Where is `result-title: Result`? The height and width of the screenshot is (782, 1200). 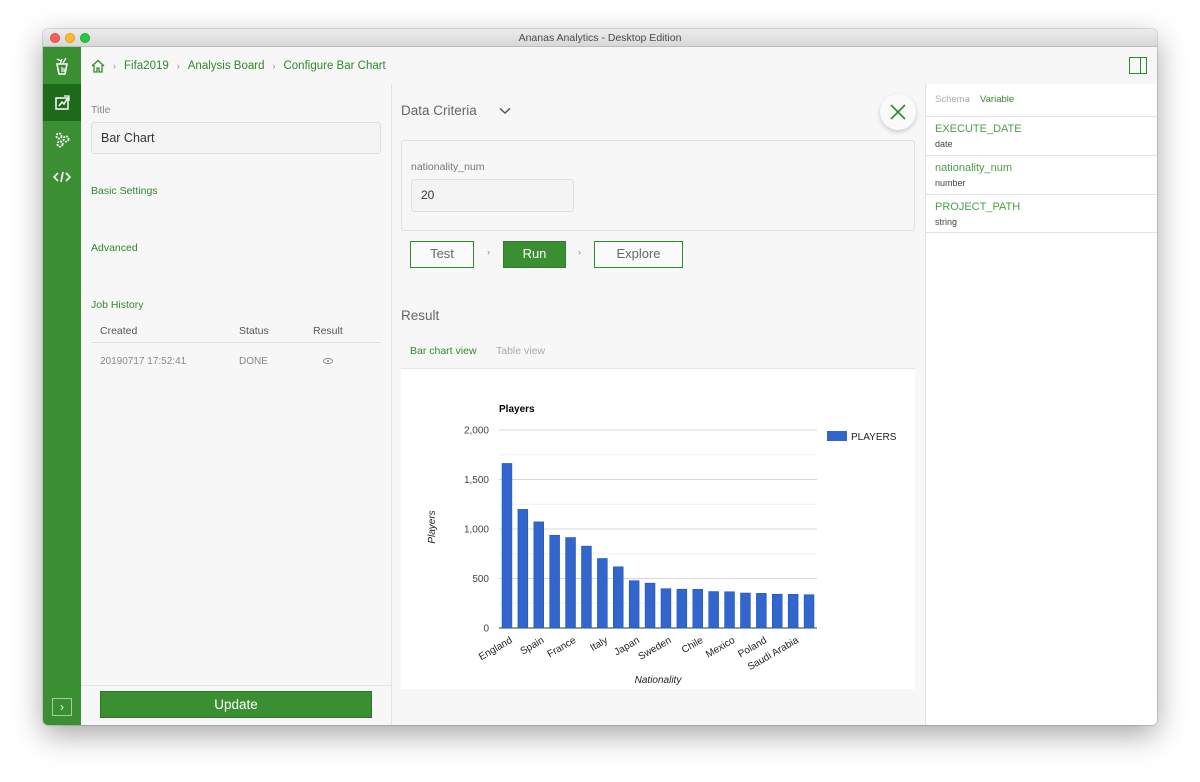 result-title: Result is located at coordinates (420, 315).